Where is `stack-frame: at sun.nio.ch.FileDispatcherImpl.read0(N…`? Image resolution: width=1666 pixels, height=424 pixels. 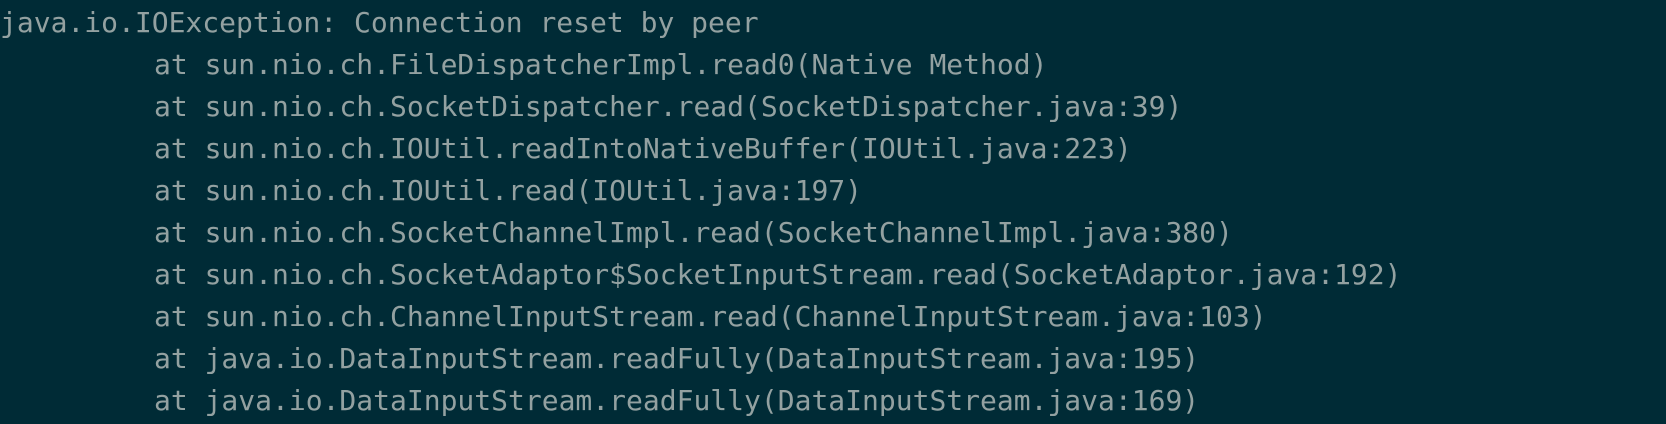
stack-frame: at sun.nio.ch.FileDispatcherImpl.read0(N… is located at coordinates (601, 64).